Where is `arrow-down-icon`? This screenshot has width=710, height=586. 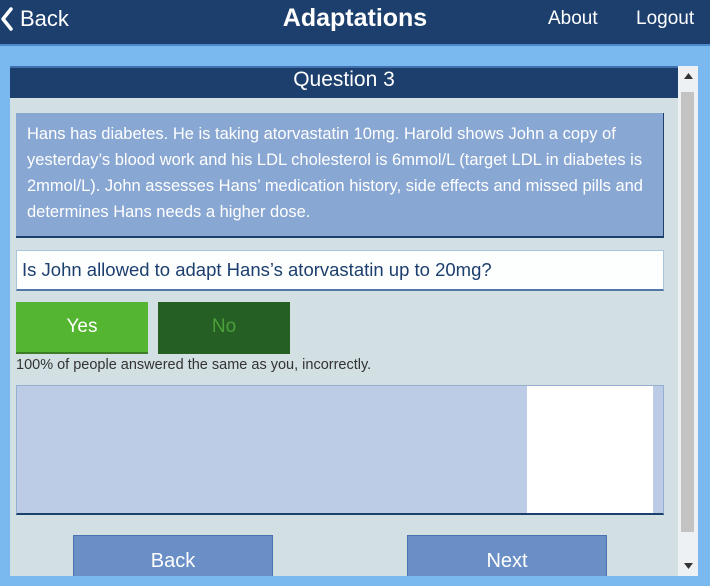 arrow-down-icon is located at coordinates (688, 566).